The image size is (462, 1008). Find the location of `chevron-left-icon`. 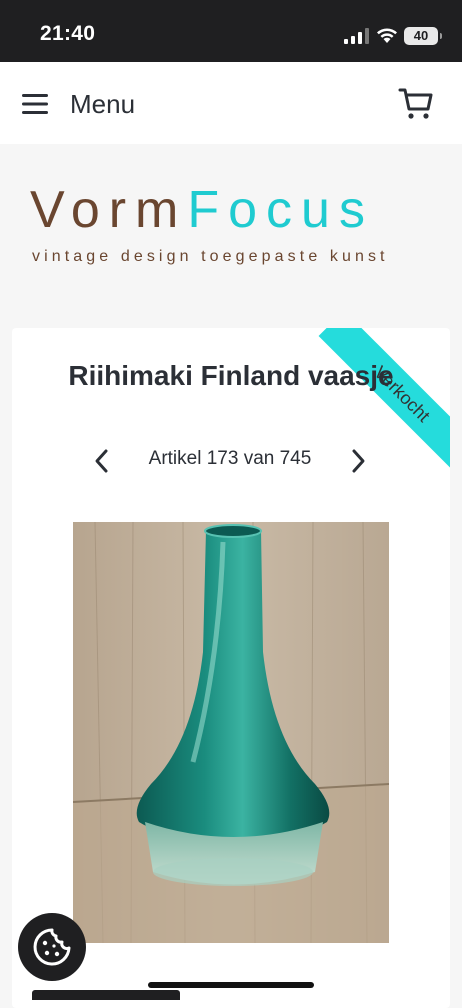

chevron-left-icon is located at coordinates (102, 461).